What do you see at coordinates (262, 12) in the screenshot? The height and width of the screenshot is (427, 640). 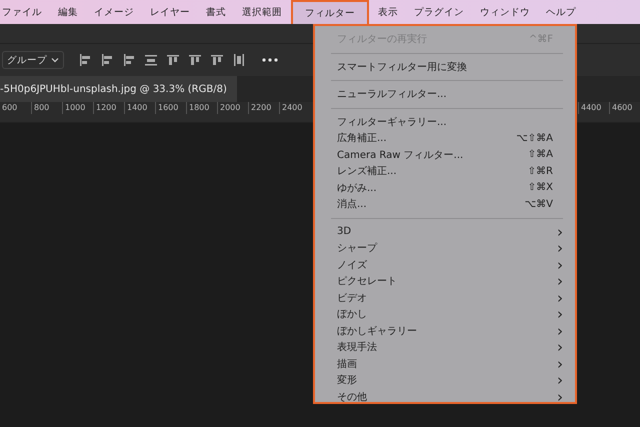 I see `menu-bar-item: 選択範囲` at bounding box center [262, 12].